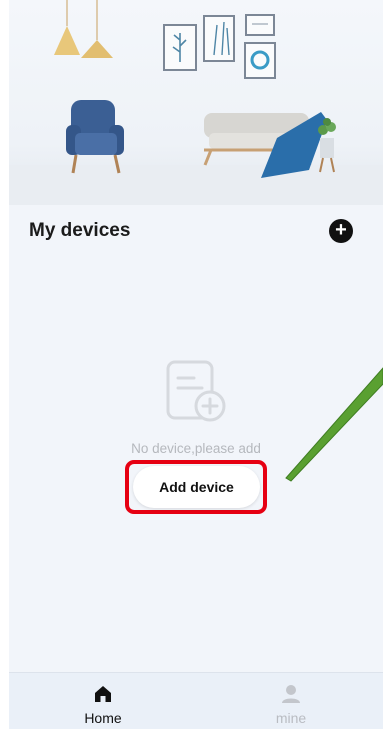  What do you see at coordinates (103, 718) in the screenshot?
I see `nav-label-home: Home` at bounding box center [103, 718].